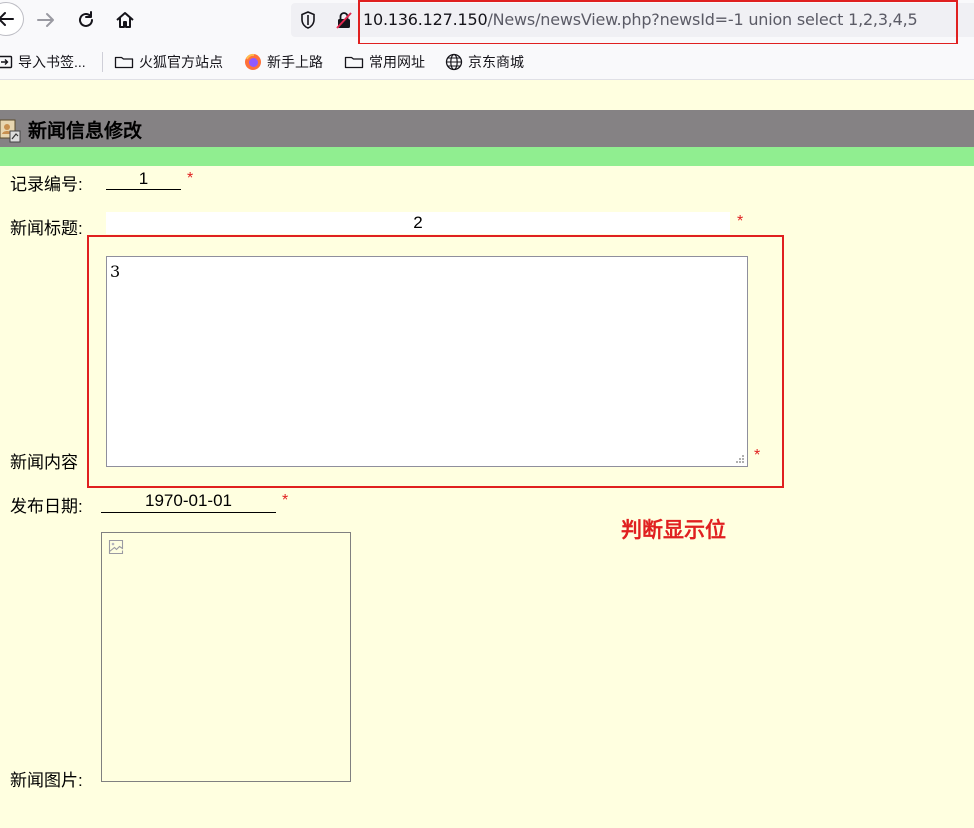 Image resolution: width=974 pixels, height=828 pixels. I want to click on bookmark-common-sites: 常用网址, so click(384, 62).